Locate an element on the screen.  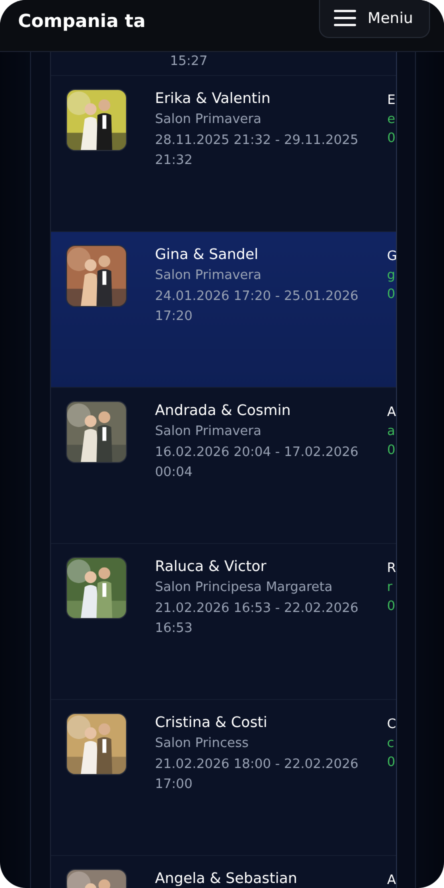
event-name: Gina & Sandel is located at coordinates (207, 255).